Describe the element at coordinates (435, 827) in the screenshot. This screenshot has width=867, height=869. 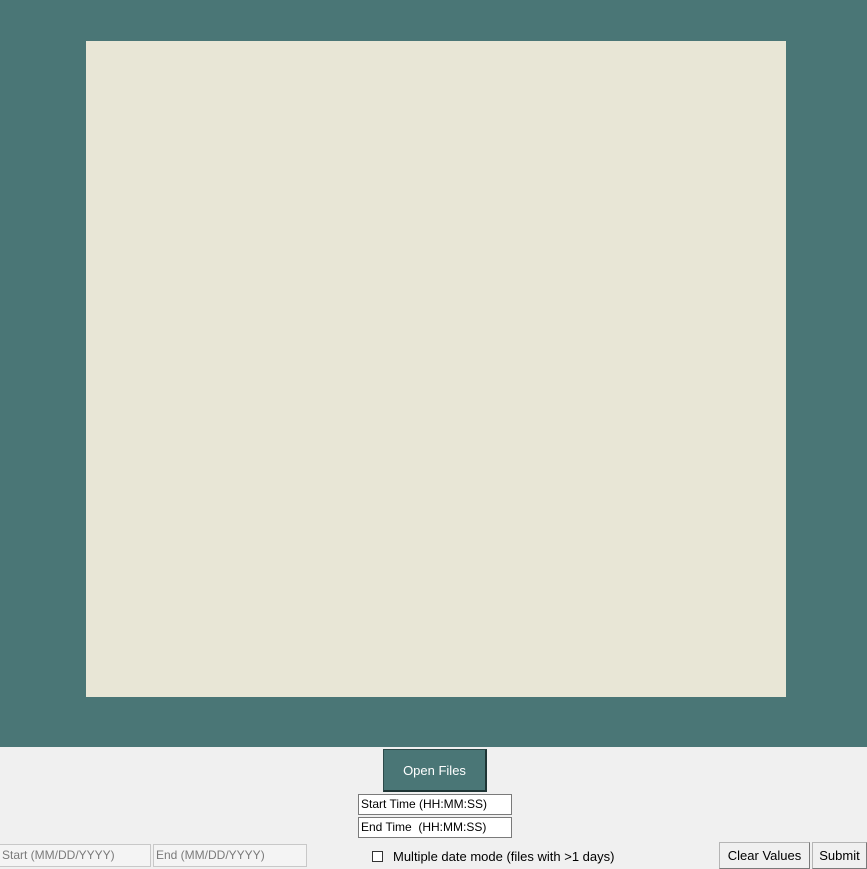
I see `end-time-field: End Time (HH:MM:SS)` at that location.